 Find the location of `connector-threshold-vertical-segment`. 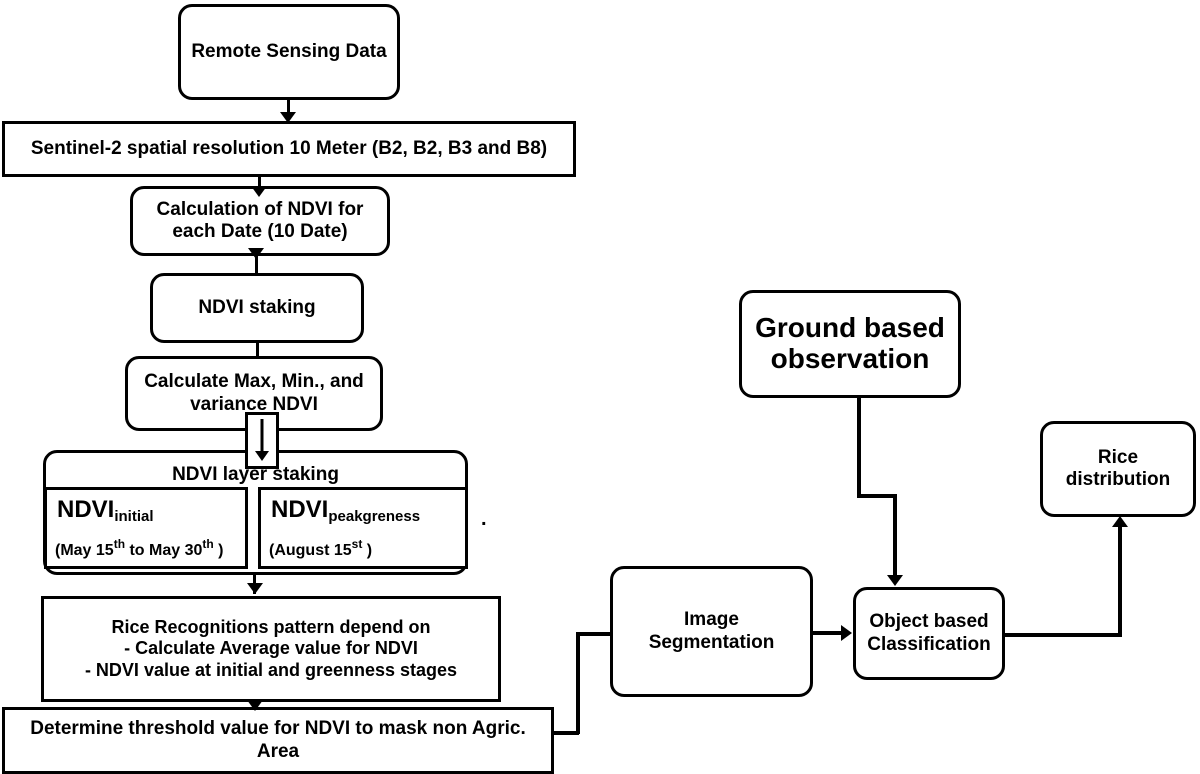

connector-threshold-vertical-segment is located at coordinates (578, 683).